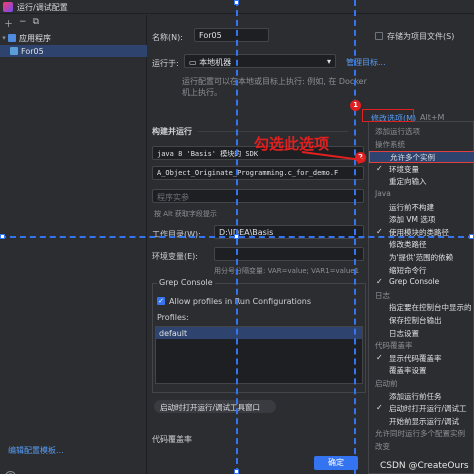 This screenshot has width=474, height=474. What do you see at coordinates (12, 38) in the screenshot?
I see `application-icon` at bounding box center [12, 38].